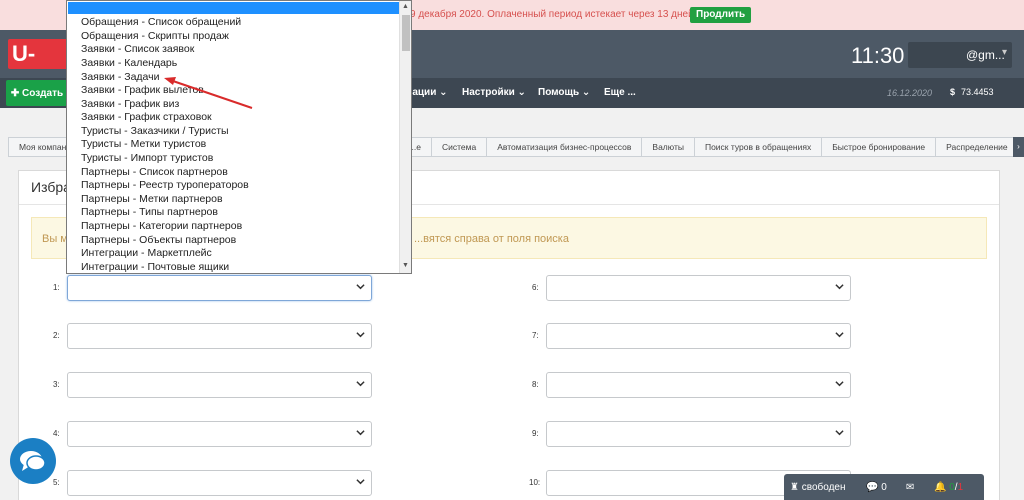 Image resolution: width=1024 pixels, height=500 pixels. What do you see at coordinates (146, 253) in the screenshot?
I see `list-item: Интеграции - Маркетплейс` at bounding box center [146, 253].